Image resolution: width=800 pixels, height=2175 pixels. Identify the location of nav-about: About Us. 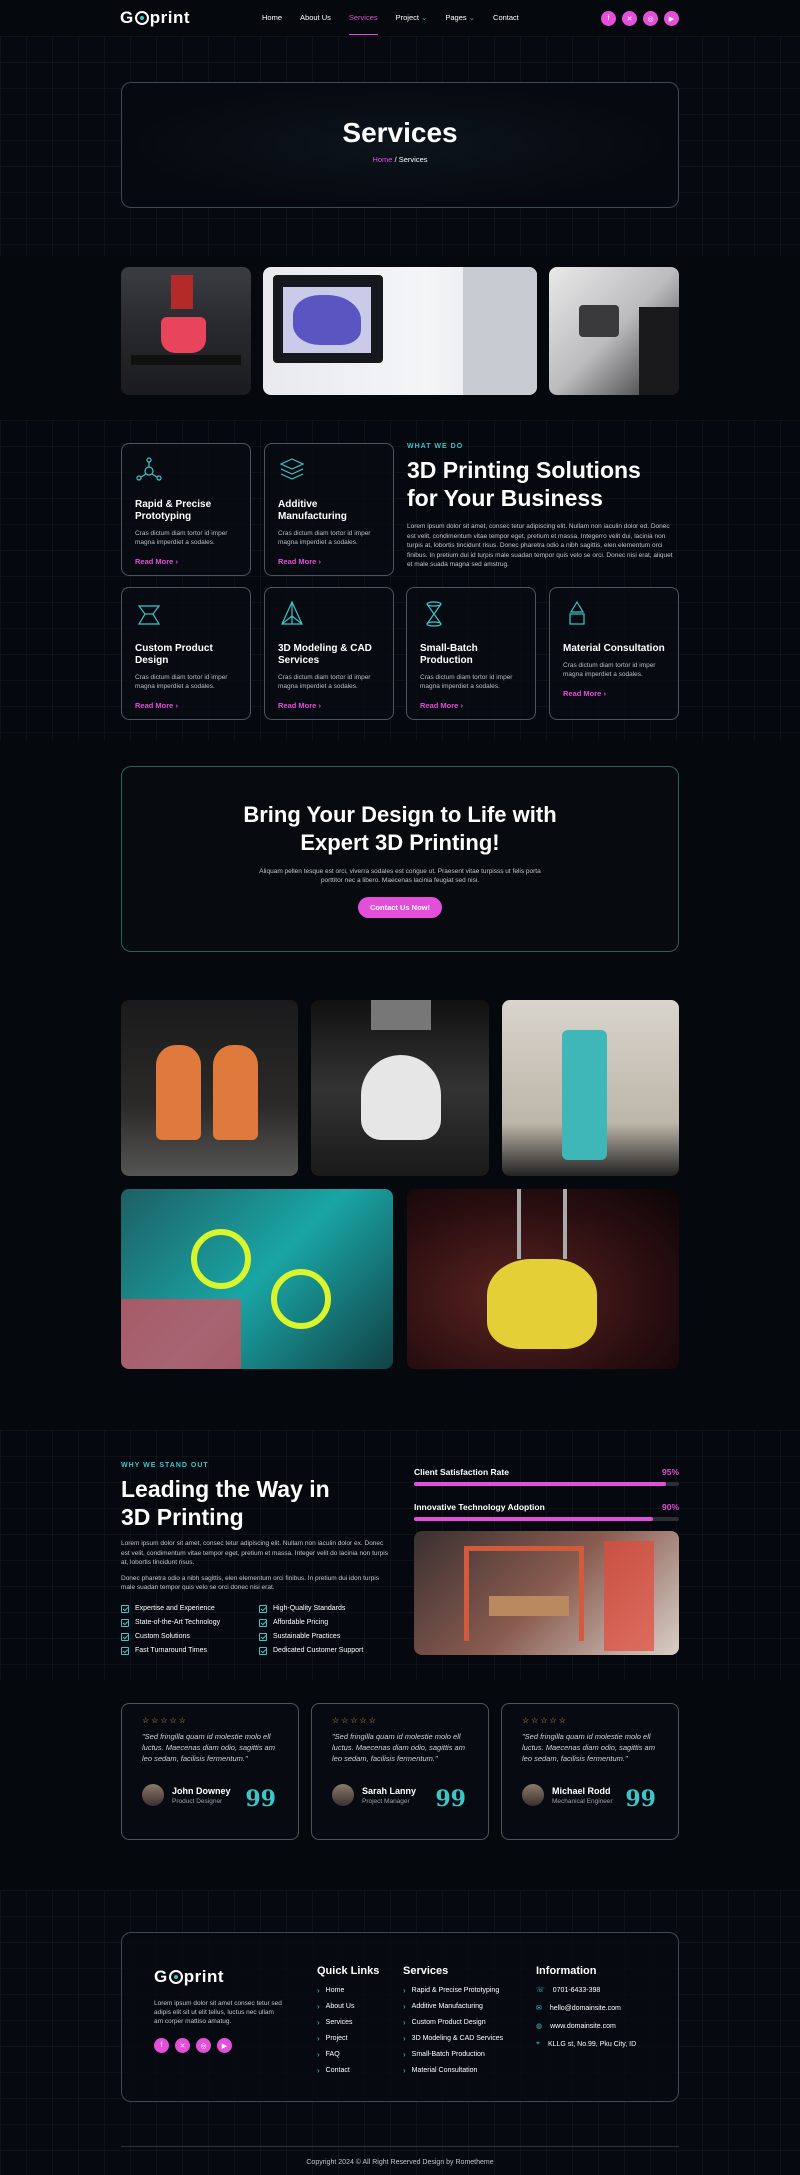
(315, 24).